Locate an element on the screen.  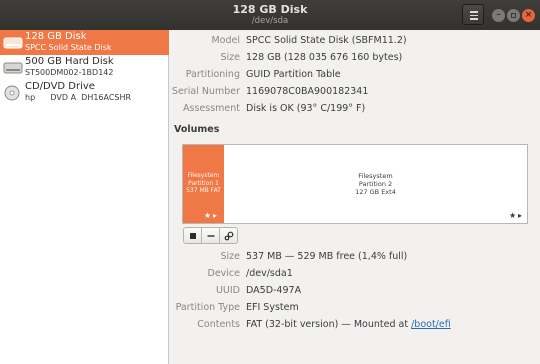
partition-type-label: Partition Type is located at coordinates (207, 307).